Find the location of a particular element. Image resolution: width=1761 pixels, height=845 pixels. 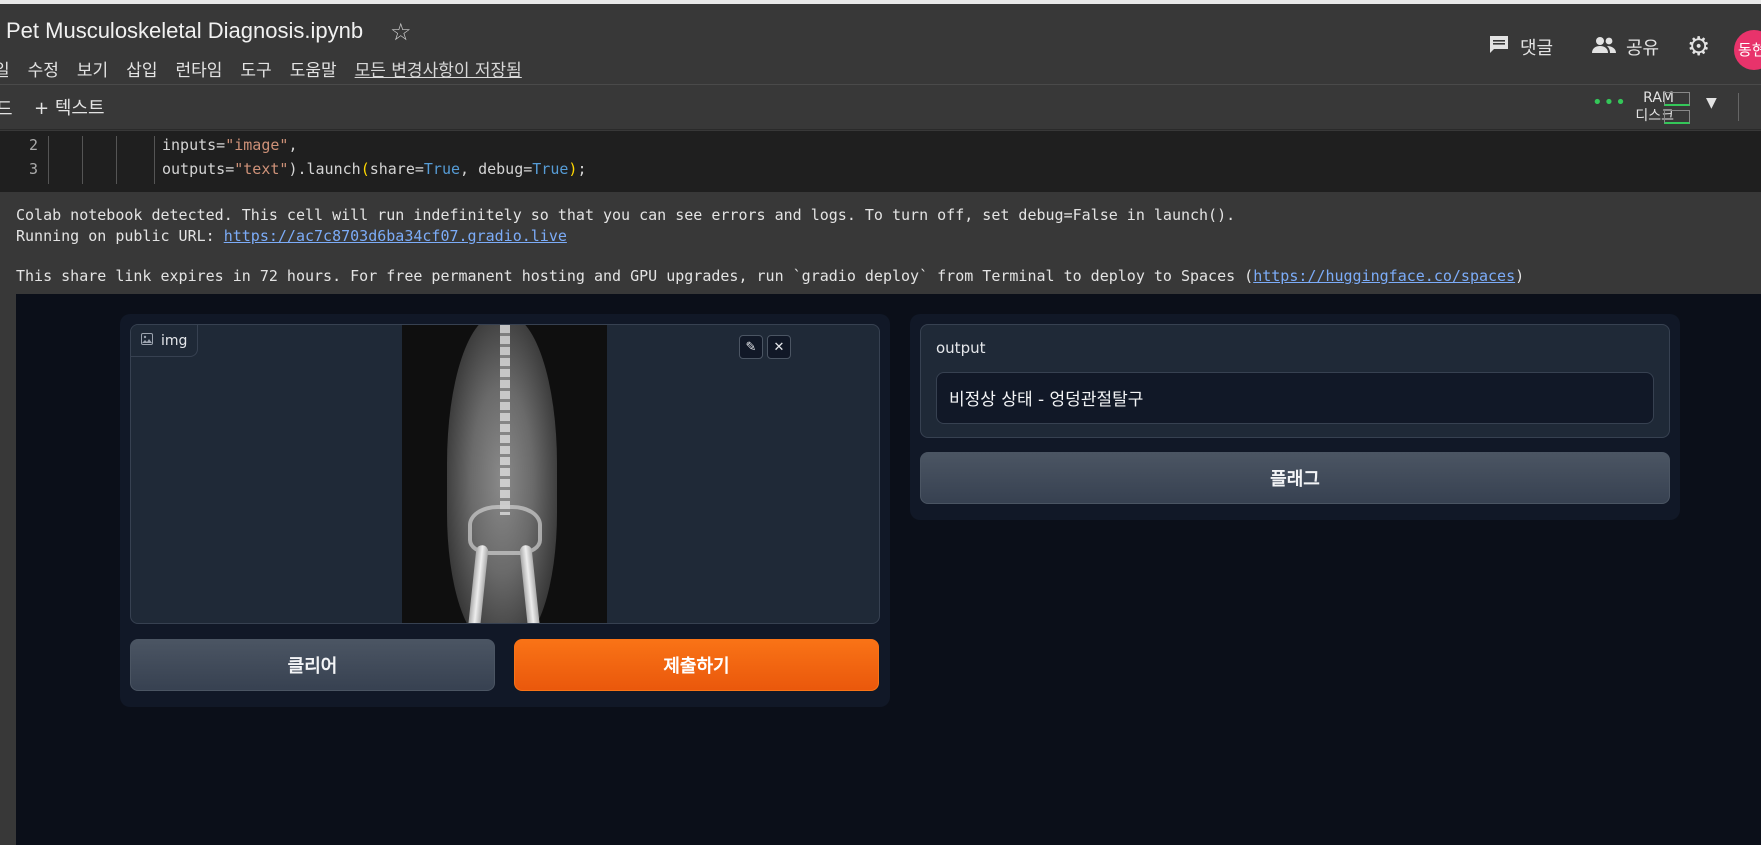

code-token: "image" is located at coordinates (257, 145).